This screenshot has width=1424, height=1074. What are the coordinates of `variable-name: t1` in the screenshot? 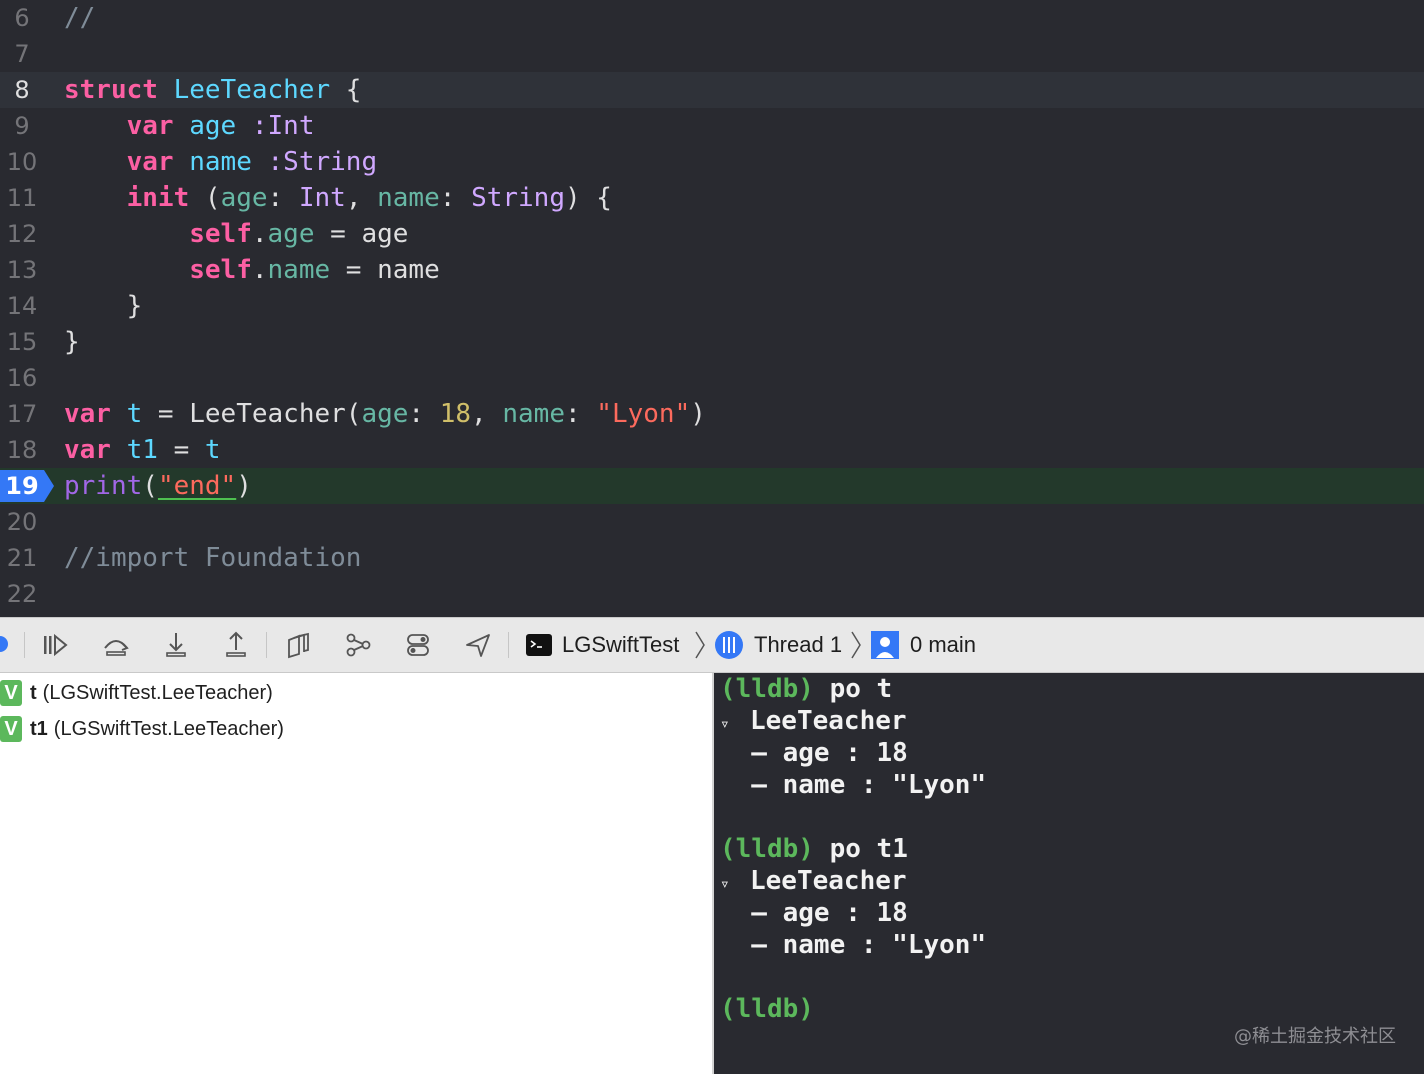 It's located at (39, 728).